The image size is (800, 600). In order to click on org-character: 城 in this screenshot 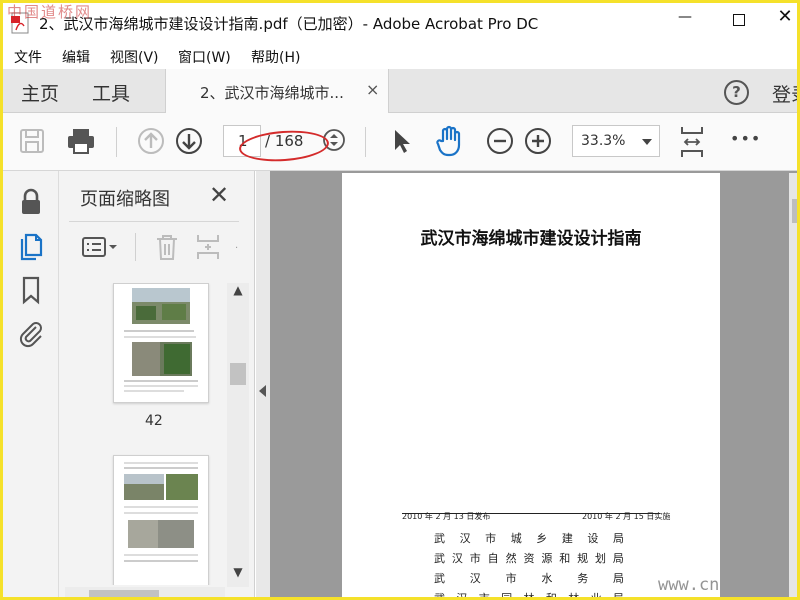, I will do `click(516, 538)`.